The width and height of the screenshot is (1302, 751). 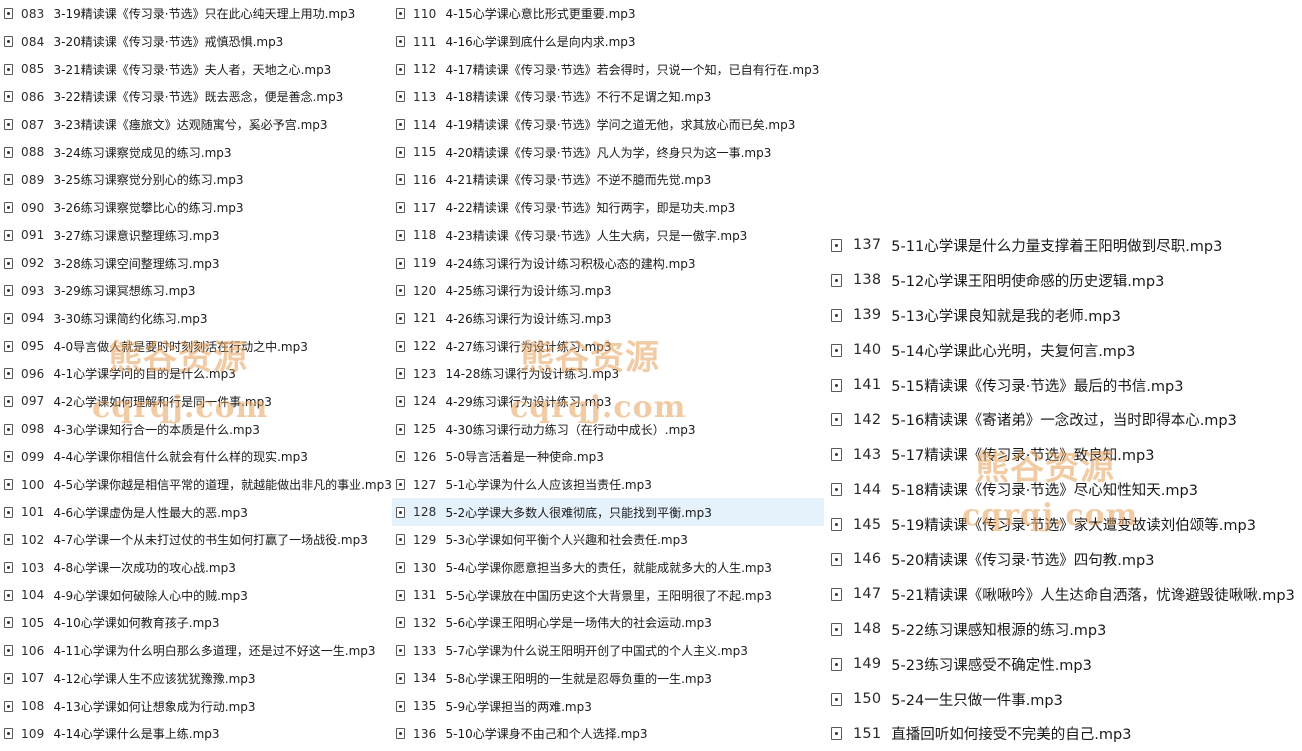 What do you see at coordinates (608, 97) in the screenshot?
I see `file-list-item: 113 4-18精读课《传习录·节选》不行不足谓之知.mp3` at bounding box center [608, 97].